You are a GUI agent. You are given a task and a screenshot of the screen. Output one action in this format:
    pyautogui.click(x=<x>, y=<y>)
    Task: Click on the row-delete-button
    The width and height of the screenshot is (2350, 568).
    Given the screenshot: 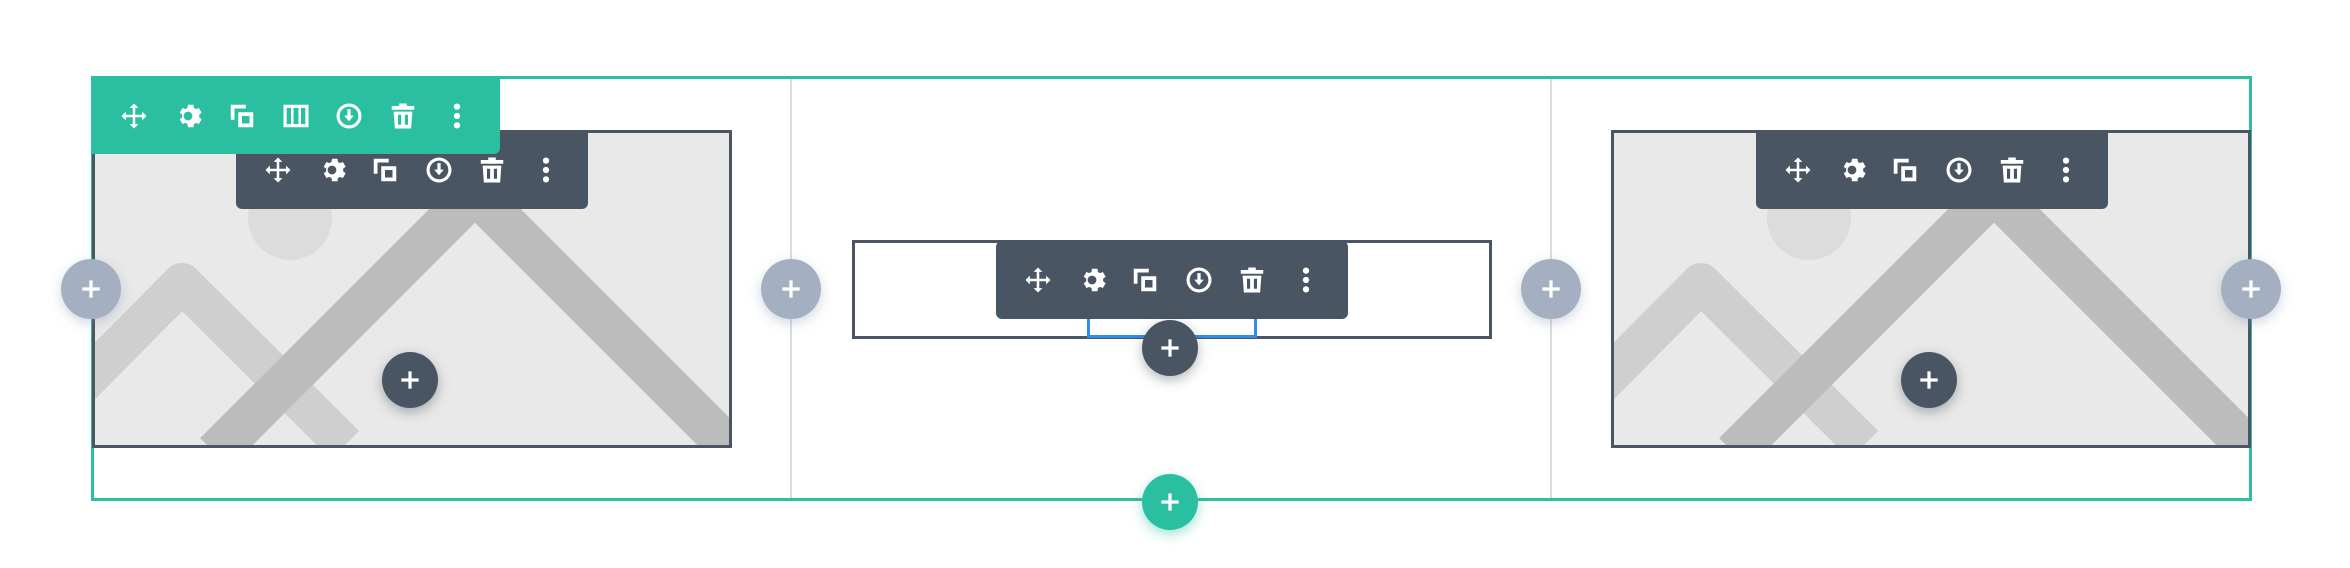 What is the action you would take?
    pyautogui.click(x=403, y=116)
    